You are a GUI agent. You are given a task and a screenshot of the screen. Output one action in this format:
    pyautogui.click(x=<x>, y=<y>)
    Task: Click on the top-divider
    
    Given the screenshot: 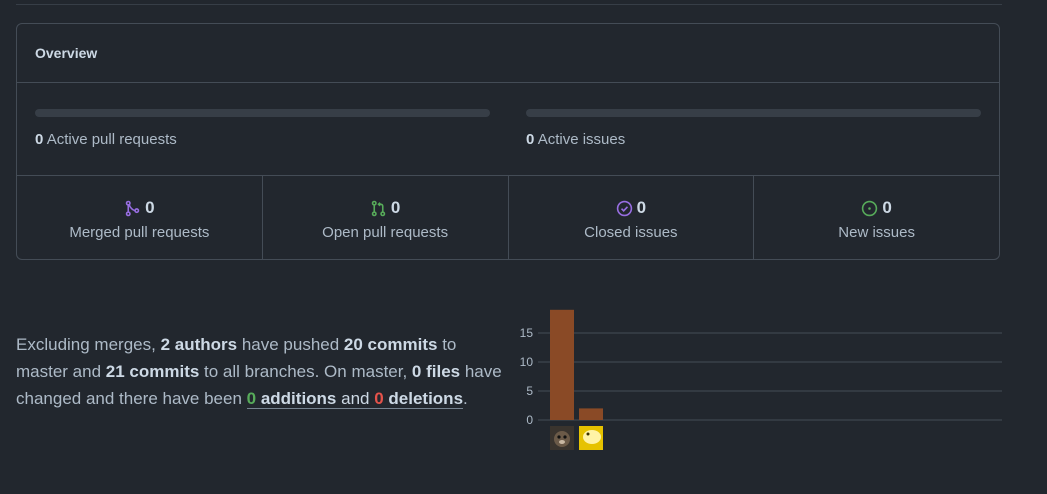 What is the action you would take?
    pyautogui.click(x=509, y=4)
    